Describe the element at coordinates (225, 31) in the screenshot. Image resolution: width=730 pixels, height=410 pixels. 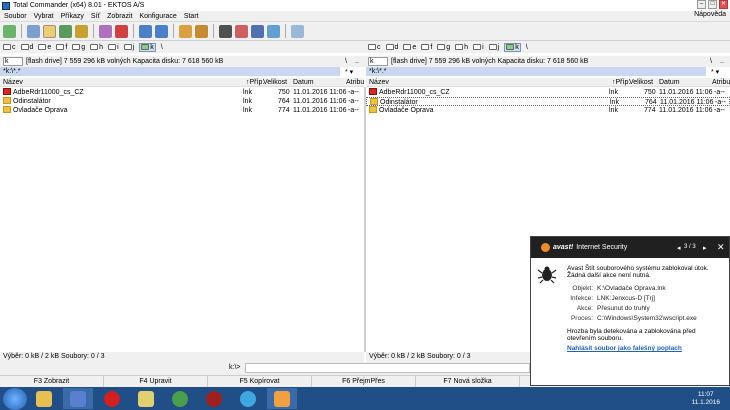
I see `find-icon` at that location.